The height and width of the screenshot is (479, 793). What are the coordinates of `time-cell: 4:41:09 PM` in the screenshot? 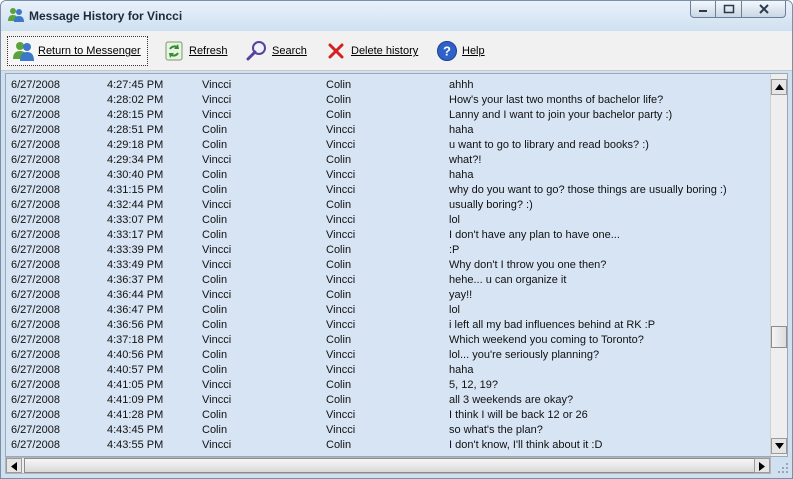 It's located at (135, 400).